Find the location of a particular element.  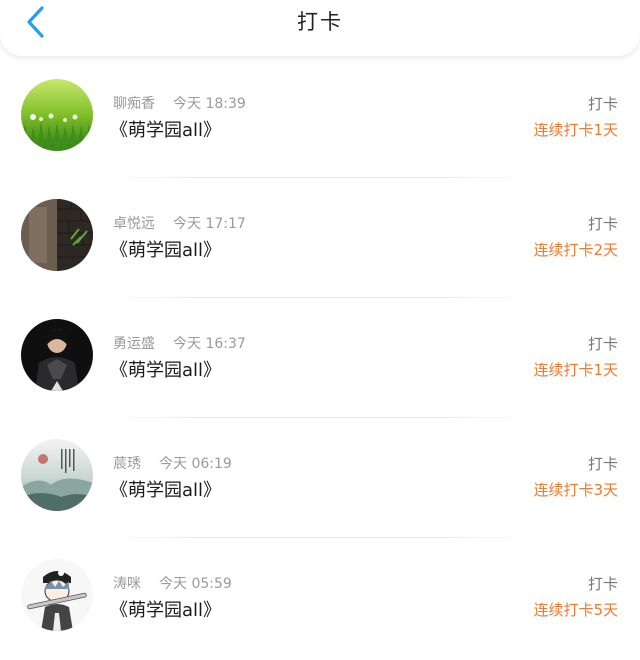

username: 勇运盛 is located at coordinates (134, 344).